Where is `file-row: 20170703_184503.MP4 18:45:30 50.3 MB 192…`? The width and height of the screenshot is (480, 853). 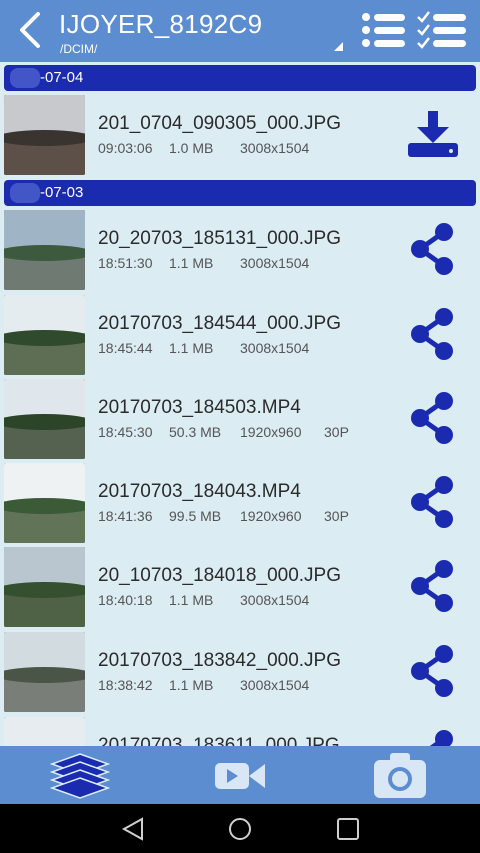
file-row: 20170703_184503.MP4 18:45:30 50.3 MB 192… is located at coordinates (240, 419).